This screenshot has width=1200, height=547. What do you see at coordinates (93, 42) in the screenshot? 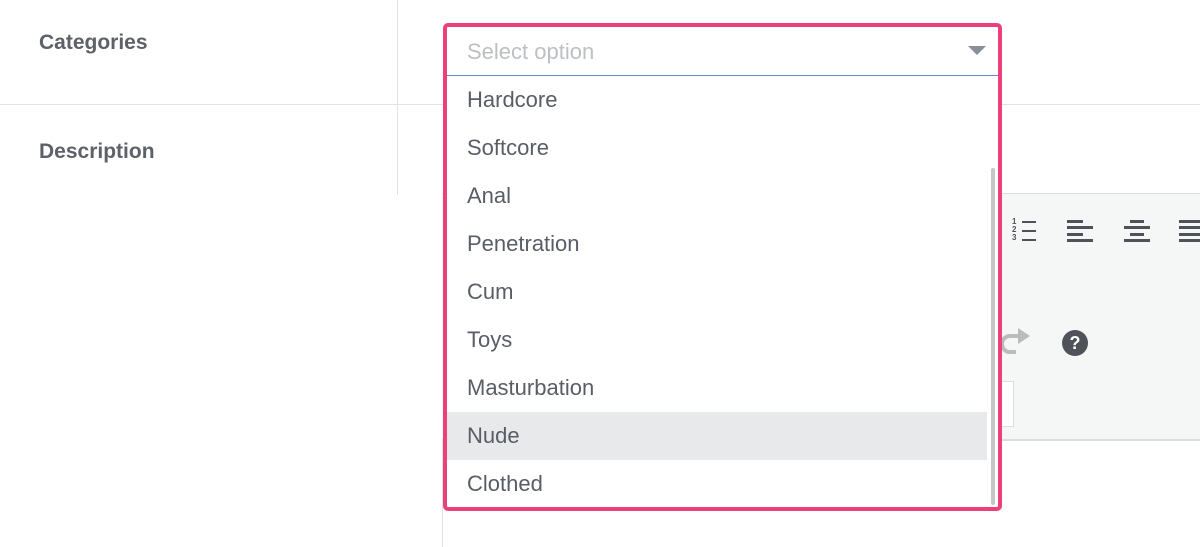
I see `categories-label: Categories` at bounding box center [93, 42].